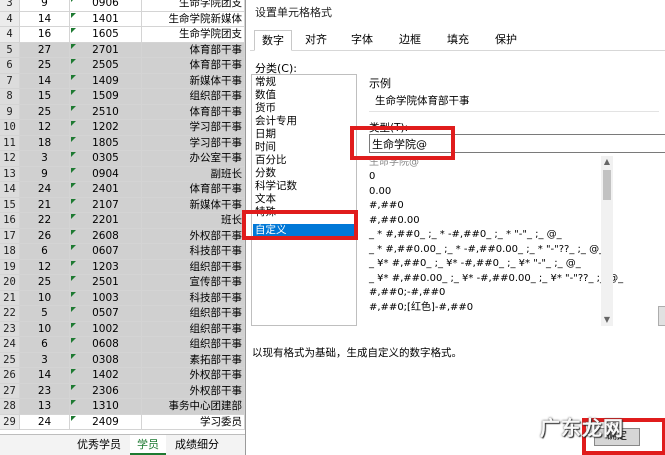  What do you see at coordinates (316, 40) in the screenshot?
I see `tab-alignment: 对齐` at bounding box center [316, 40].